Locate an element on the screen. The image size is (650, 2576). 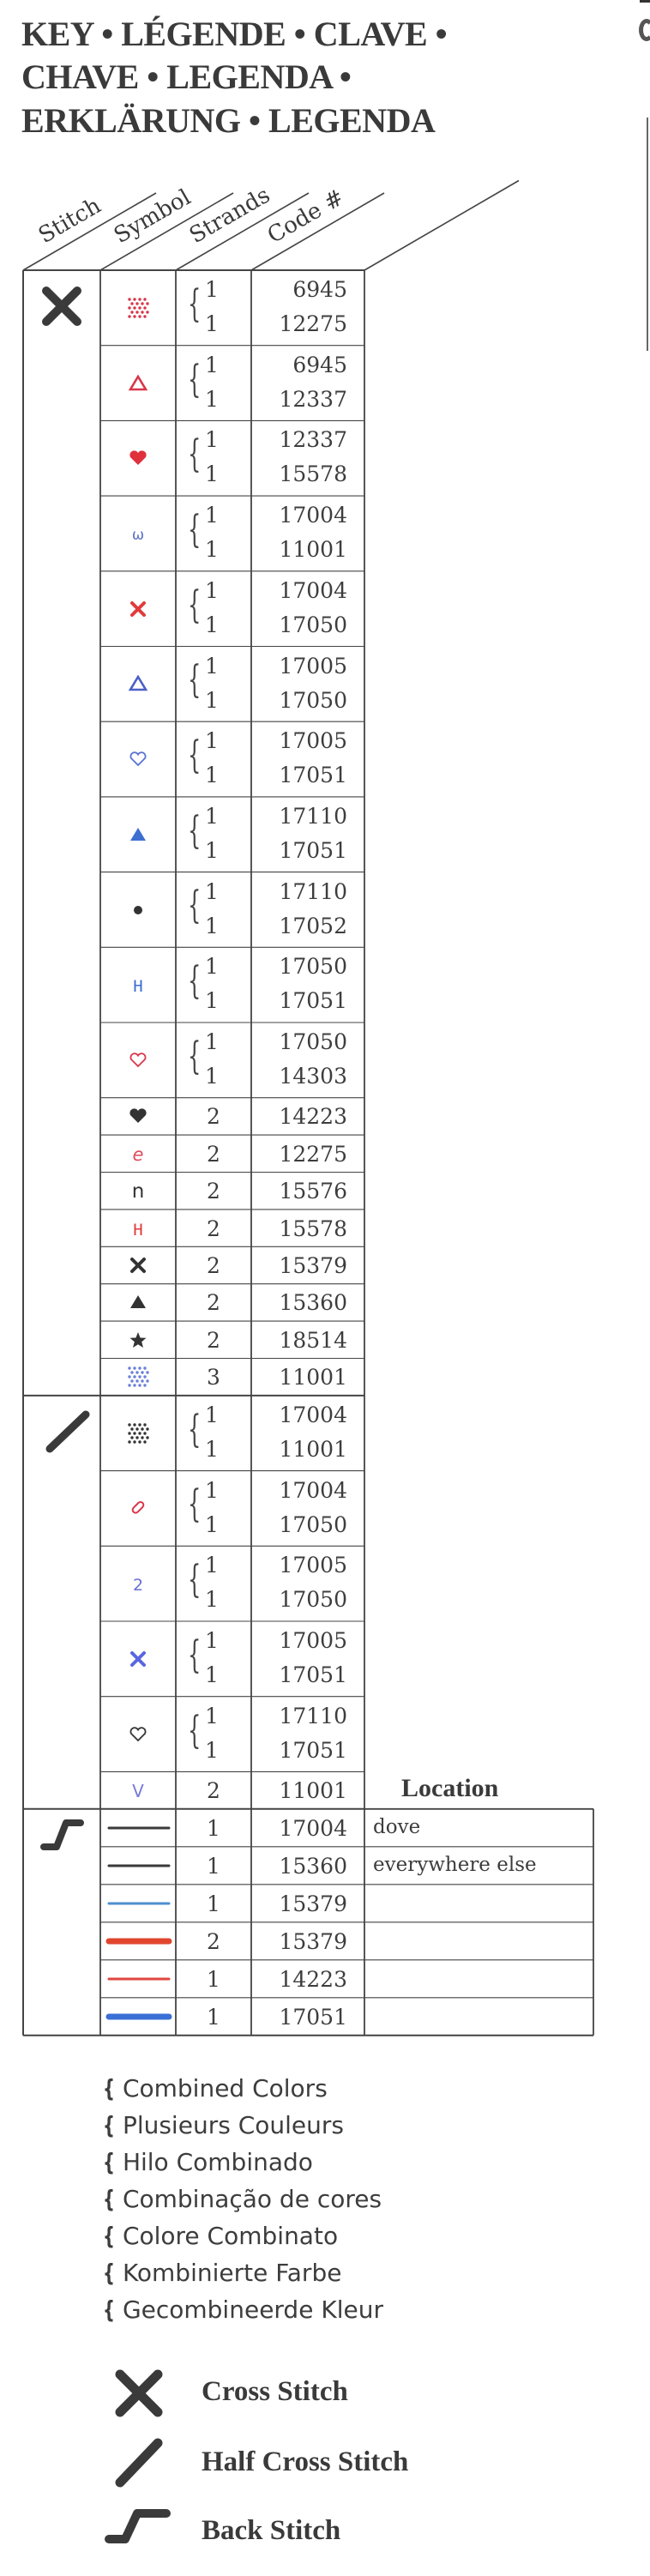
letter-h-icon: H is located at coordinates (138, 1228).